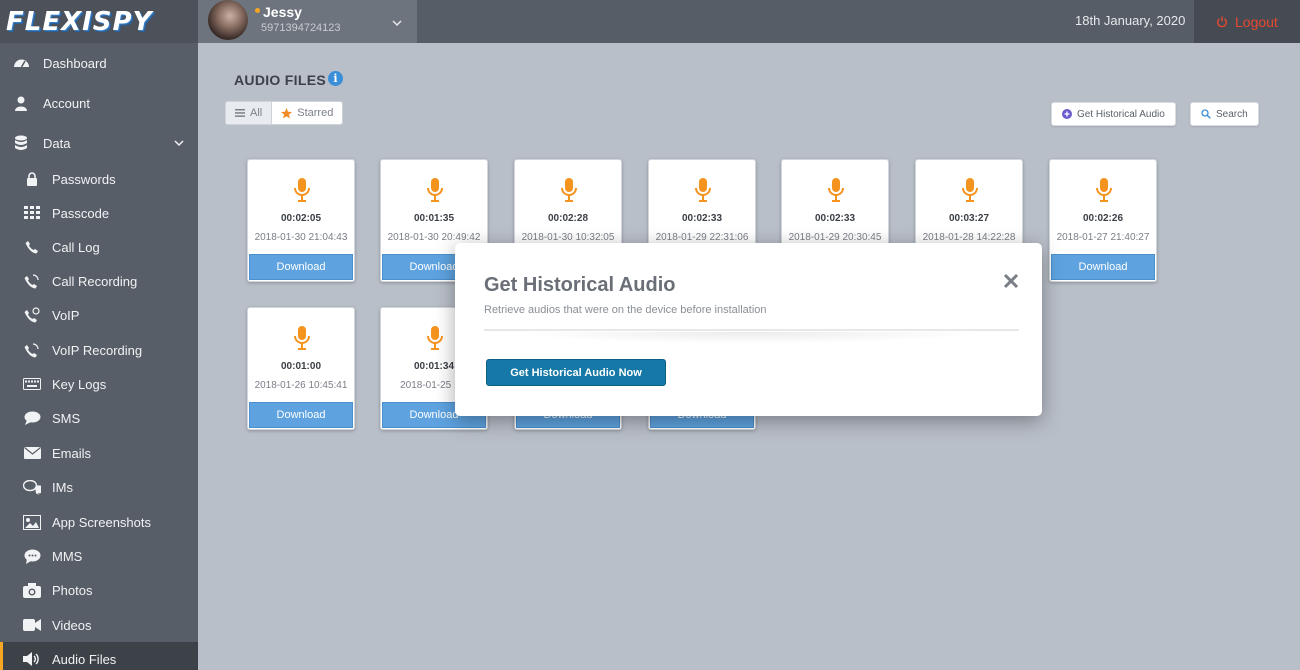 Image resolution: width=1300 pixels, height=670 pixels. I want to click on chat-bubbles-icon, so click(32, 487).